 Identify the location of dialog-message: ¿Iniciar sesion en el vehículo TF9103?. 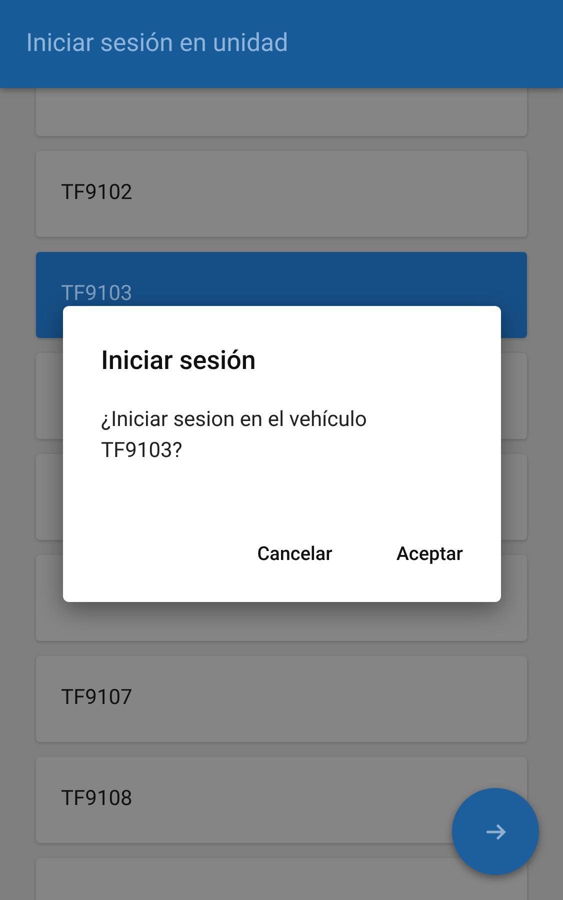
(234, 436).